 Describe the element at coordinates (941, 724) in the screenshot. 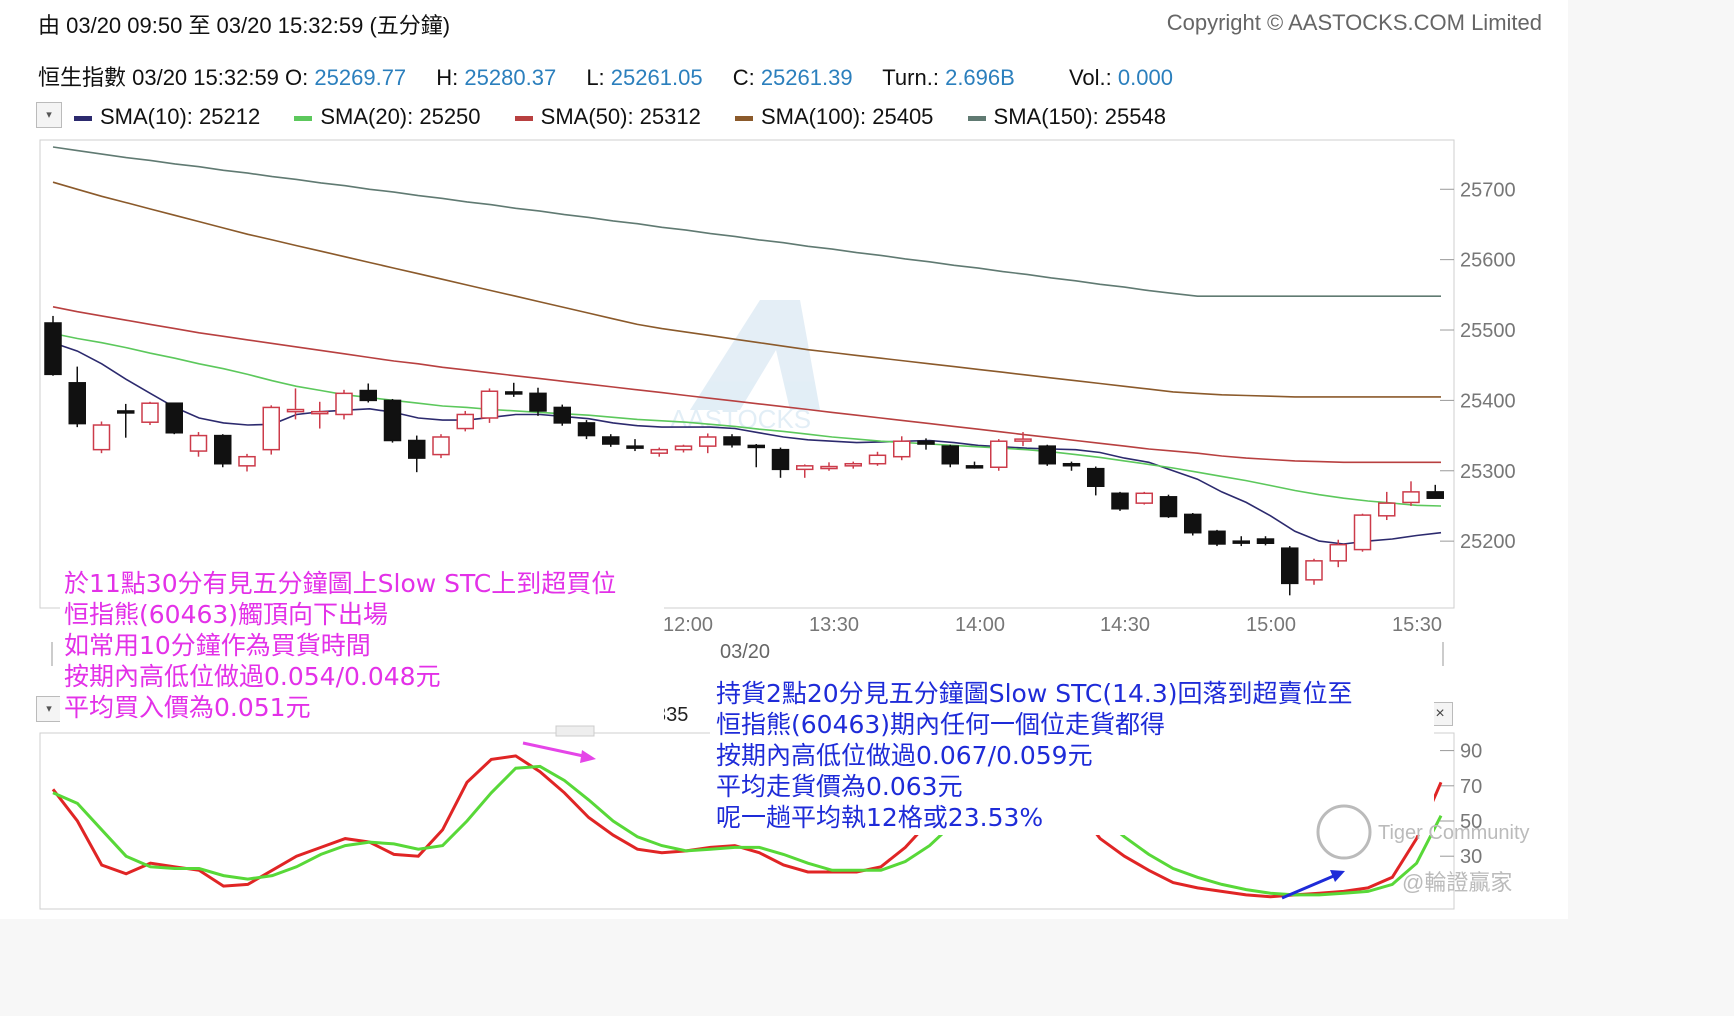

I see `annotation-sell-line: 恒指熊(60463)期內任何一個位走貨都得` at that location.